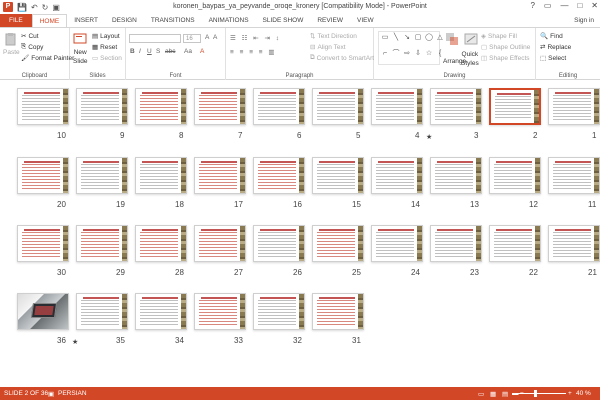 Image resolution: width=600 pixels, height=400 pixels. I want to click on italic-button: I, so click(140, 51).